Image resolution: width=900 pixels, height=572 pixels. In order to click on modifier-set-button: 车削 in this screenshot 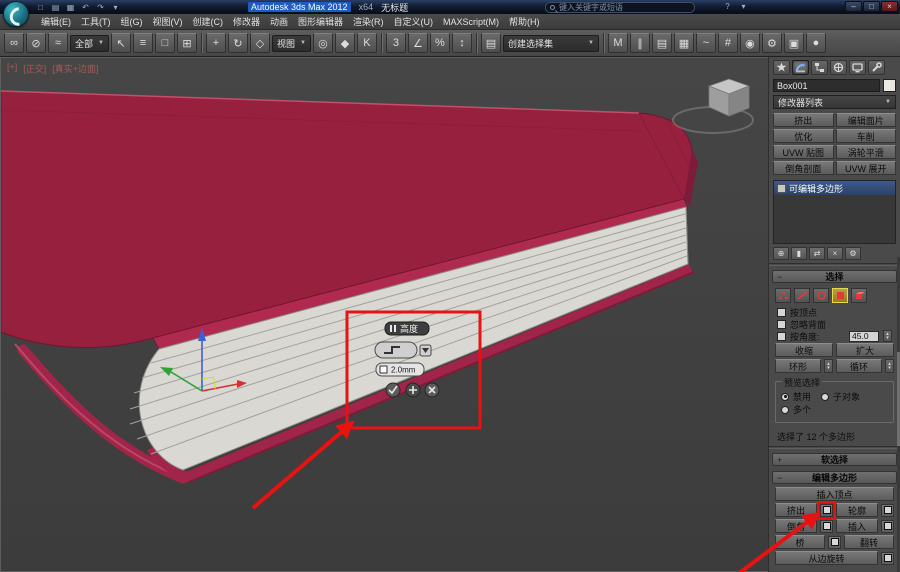, I will do `click(865, 136)`.